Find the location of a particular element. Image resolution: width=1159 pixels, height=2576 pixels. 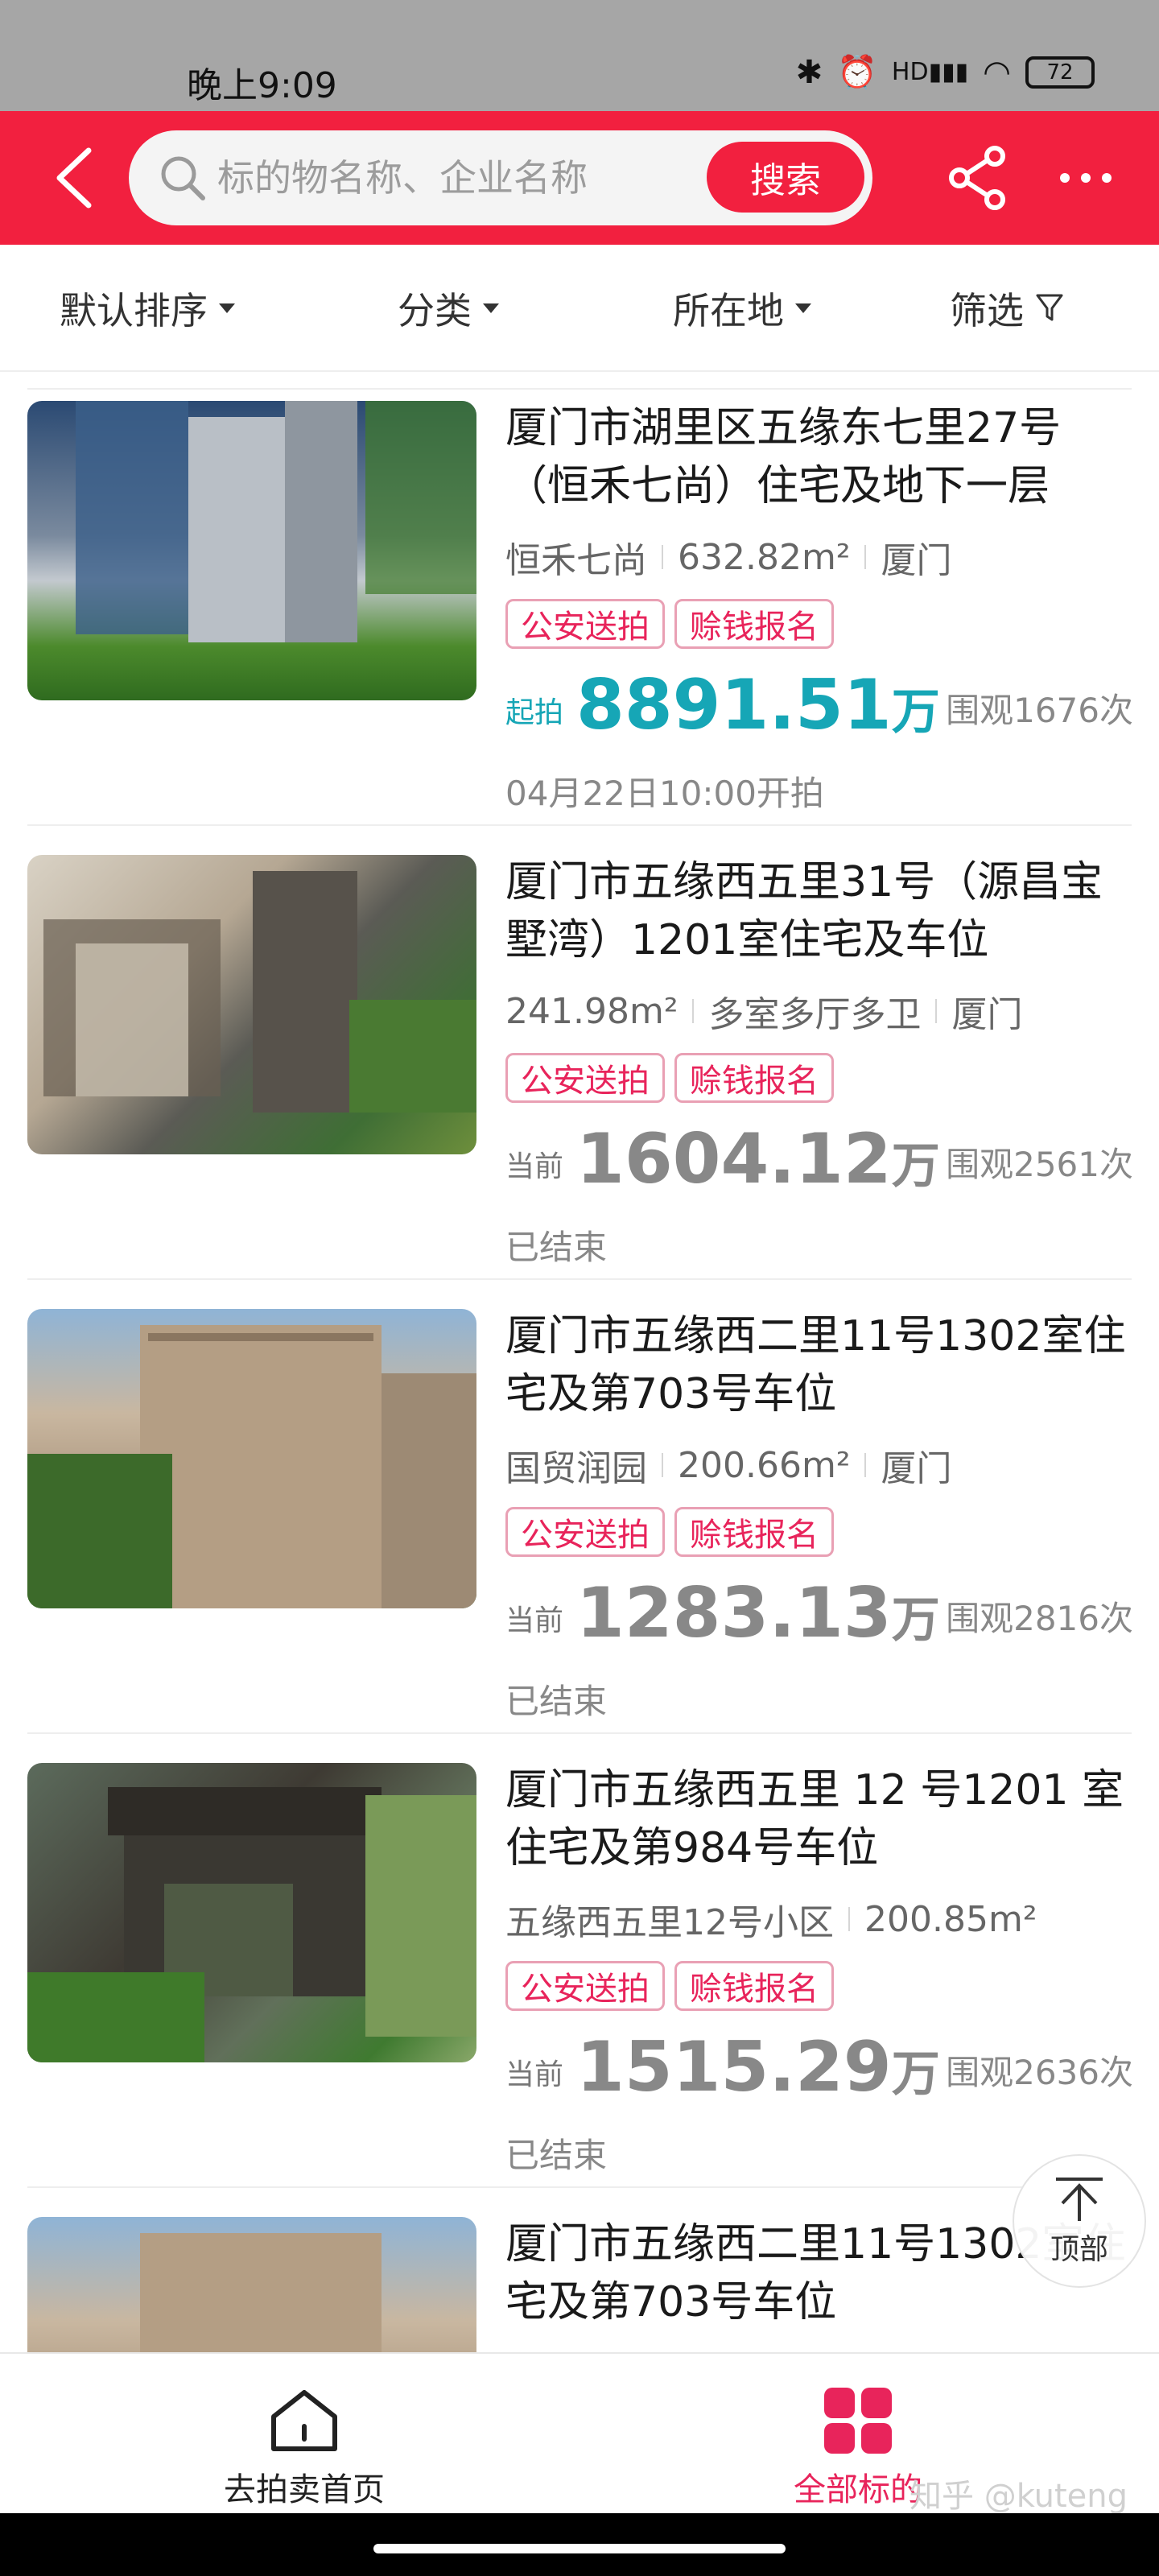

battery-icon: 72 is located at coordinates (1060, 72).